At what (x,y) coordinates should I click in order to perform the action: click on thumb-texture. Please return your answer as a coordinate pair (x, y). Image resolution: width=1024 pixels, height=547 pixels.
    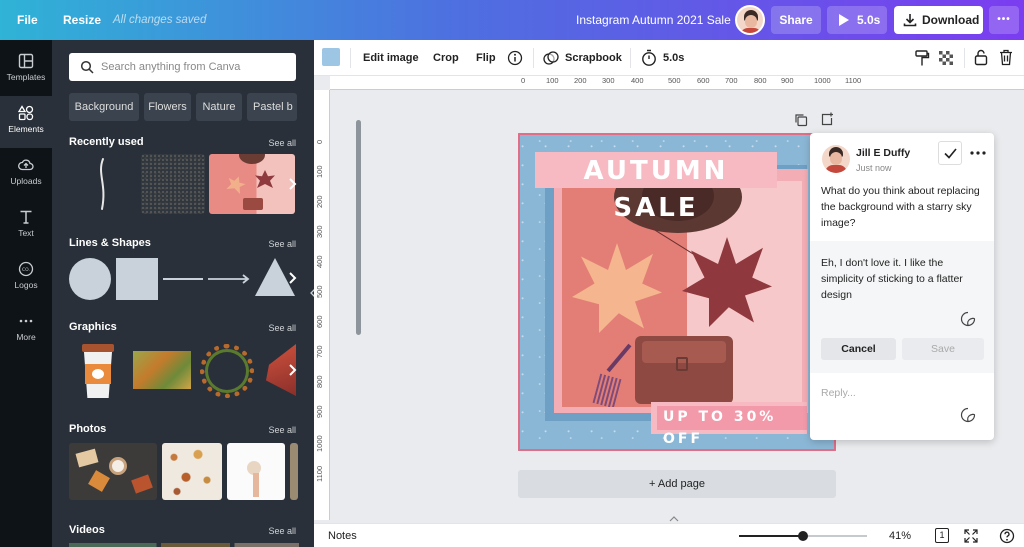
    Looking at the image, I should click on (173, 184).